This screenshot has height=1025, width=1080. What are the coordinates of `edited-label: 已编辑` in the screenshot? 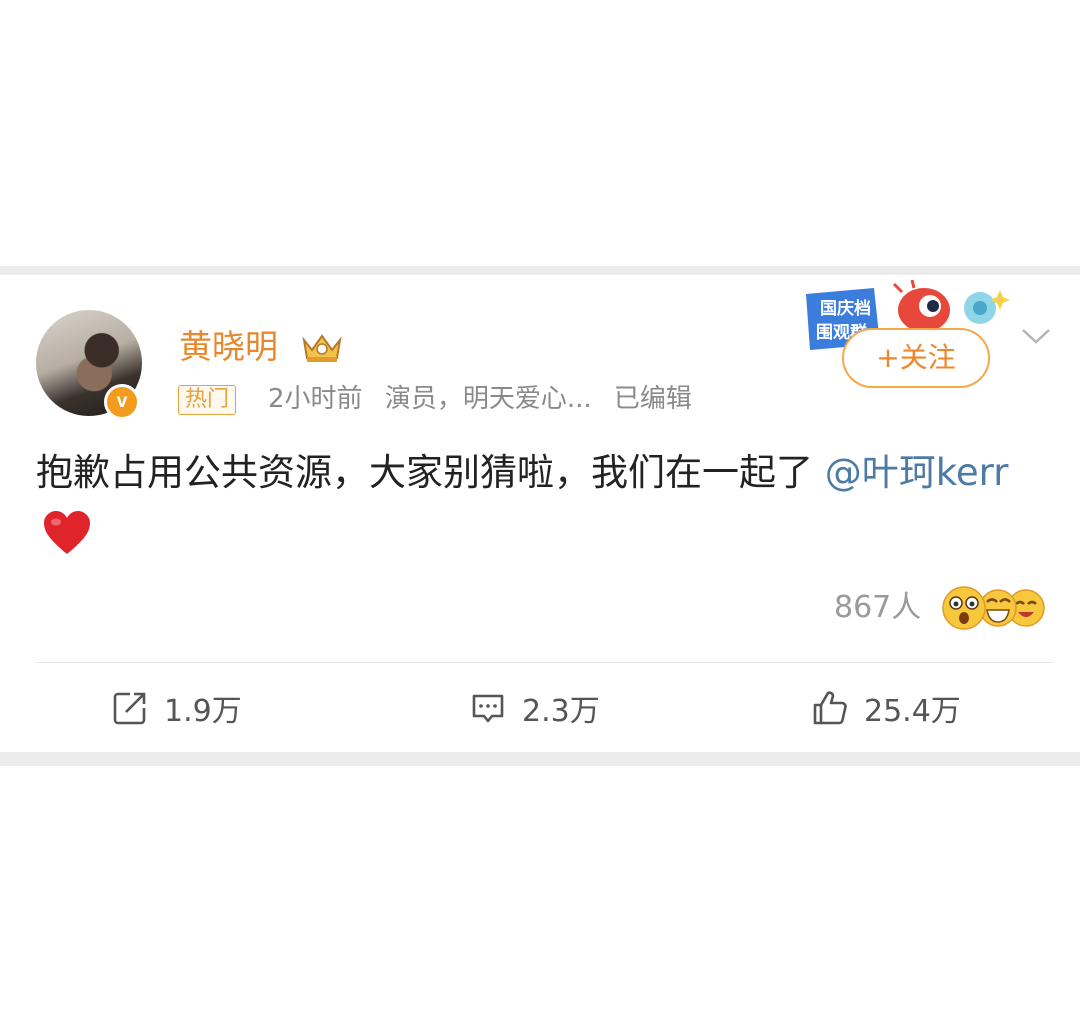 It's located at (653, 399).